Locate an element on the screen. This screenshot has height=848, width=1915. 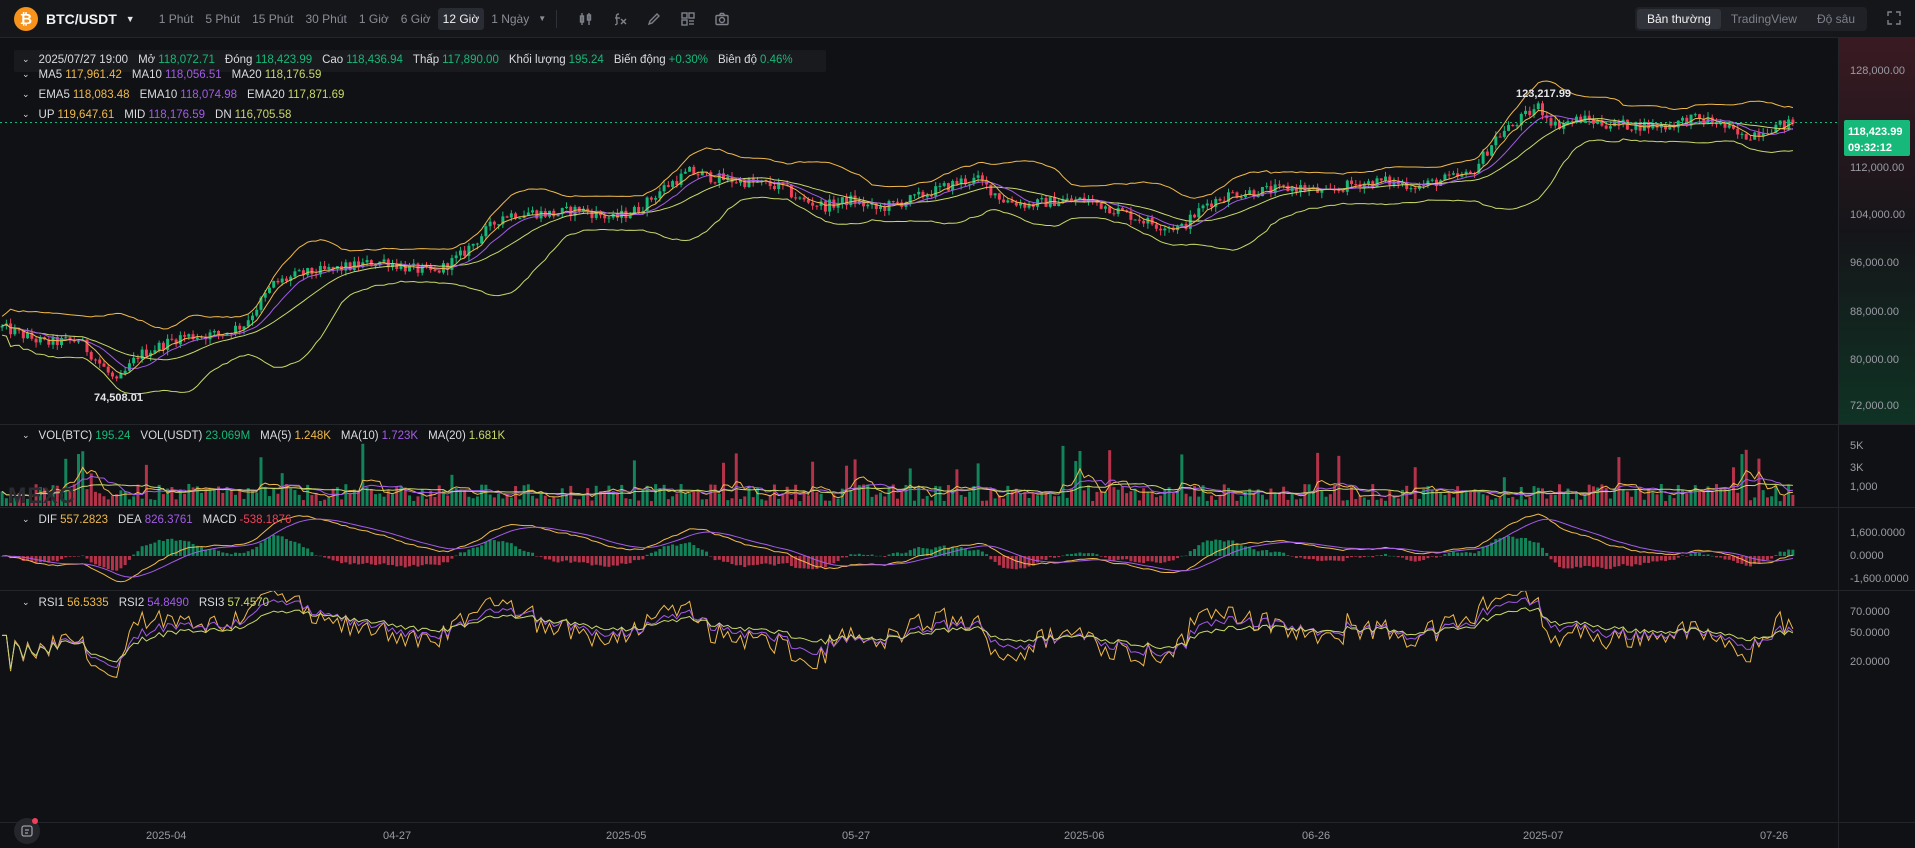
fullscreen-expand-icon is located at coordinates (1894, 19).